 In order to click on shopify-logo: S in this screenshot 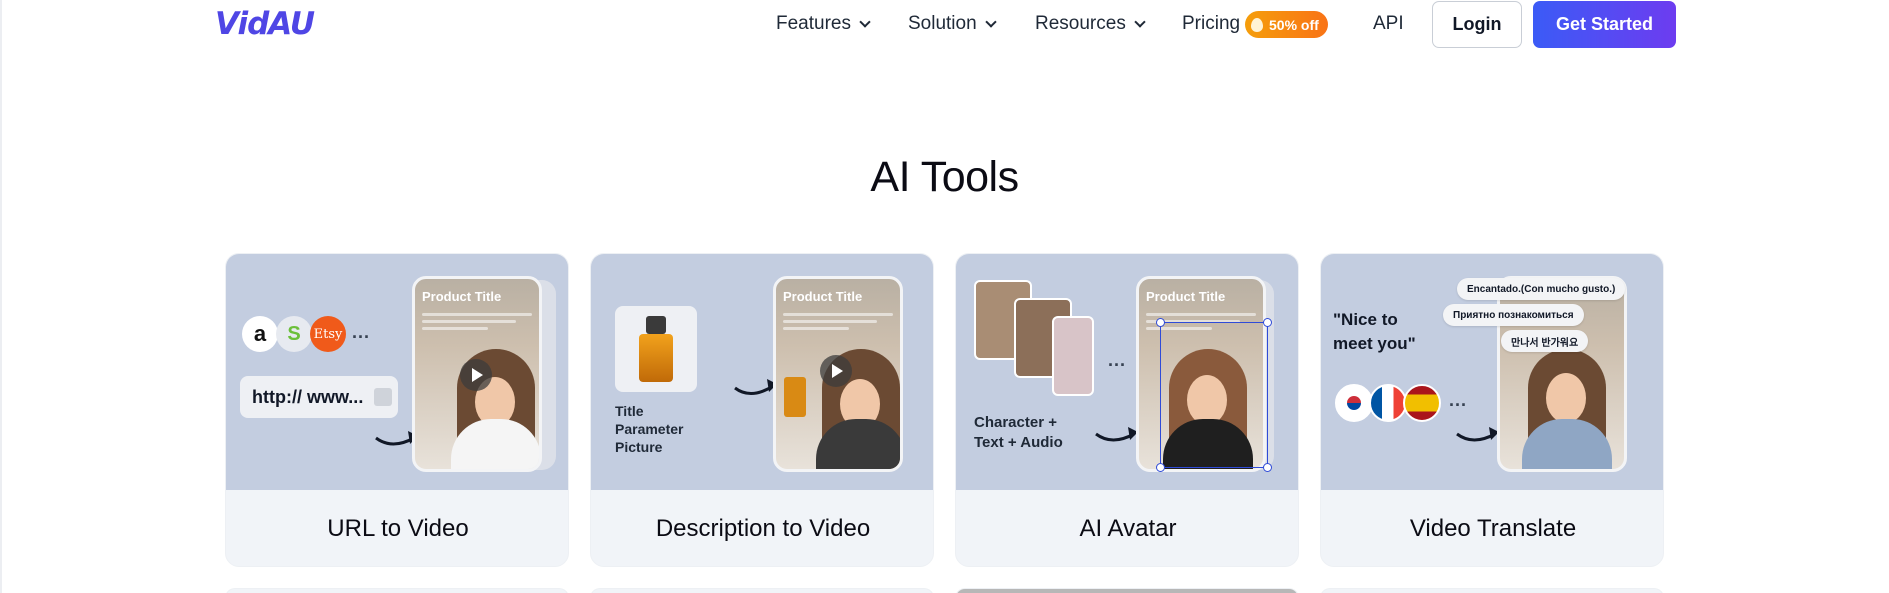, I will do `click(294, 334)`.